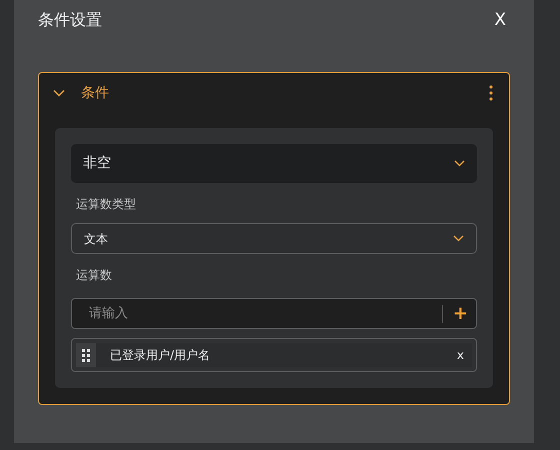 This screenshot has height=450, width=560. What do you see at coordinates (274, 238) in the screenshot?
I see `operand-type-select: 文本` at bounding box center [274, 238].